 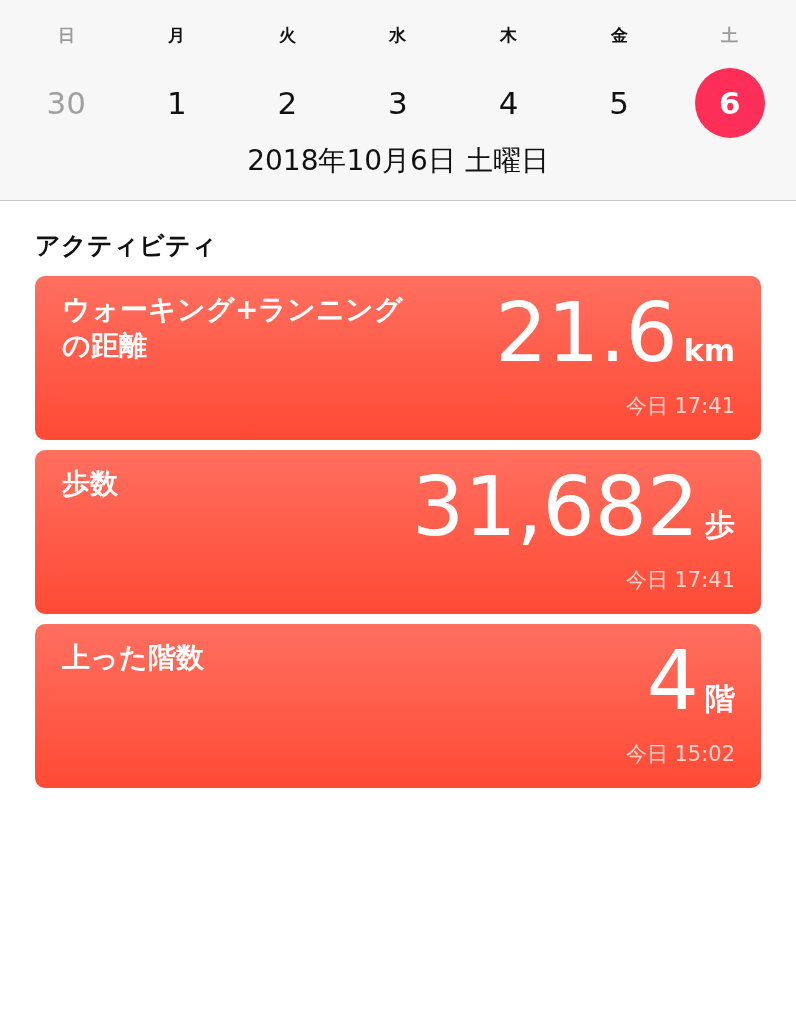 I want to click on weekday-label: 木, so click(x=509, y=35).